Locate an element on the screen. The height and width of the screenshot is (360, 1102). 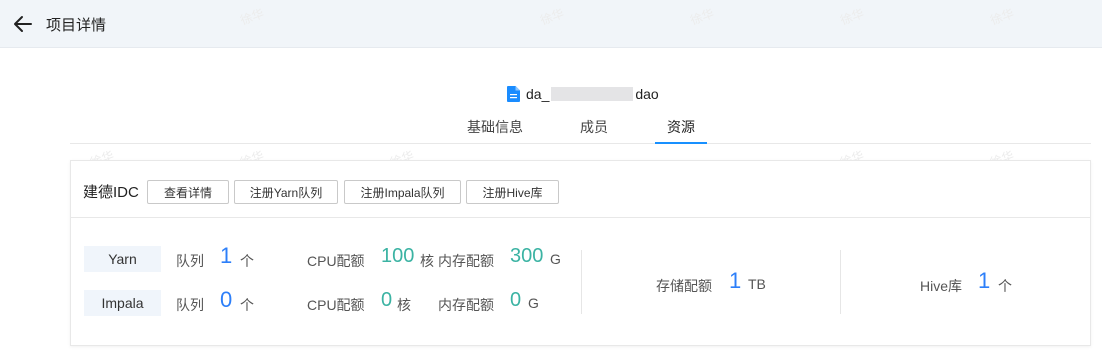
hive-db-value: 1 is located at coordinates (984, 280).